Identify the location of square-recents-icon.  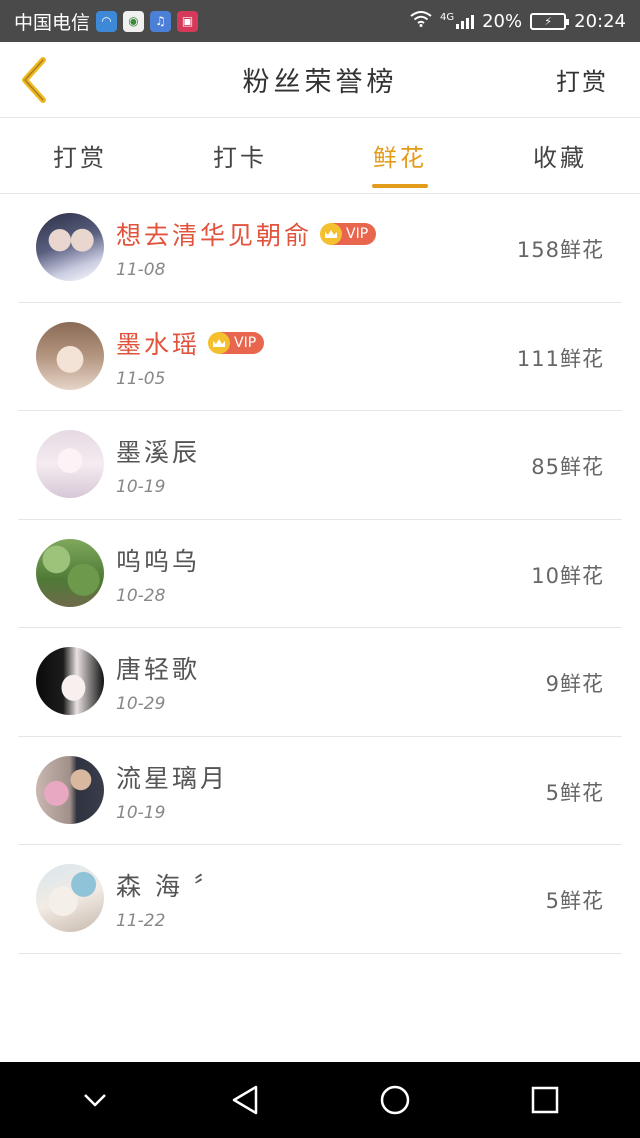
(545, 1100).